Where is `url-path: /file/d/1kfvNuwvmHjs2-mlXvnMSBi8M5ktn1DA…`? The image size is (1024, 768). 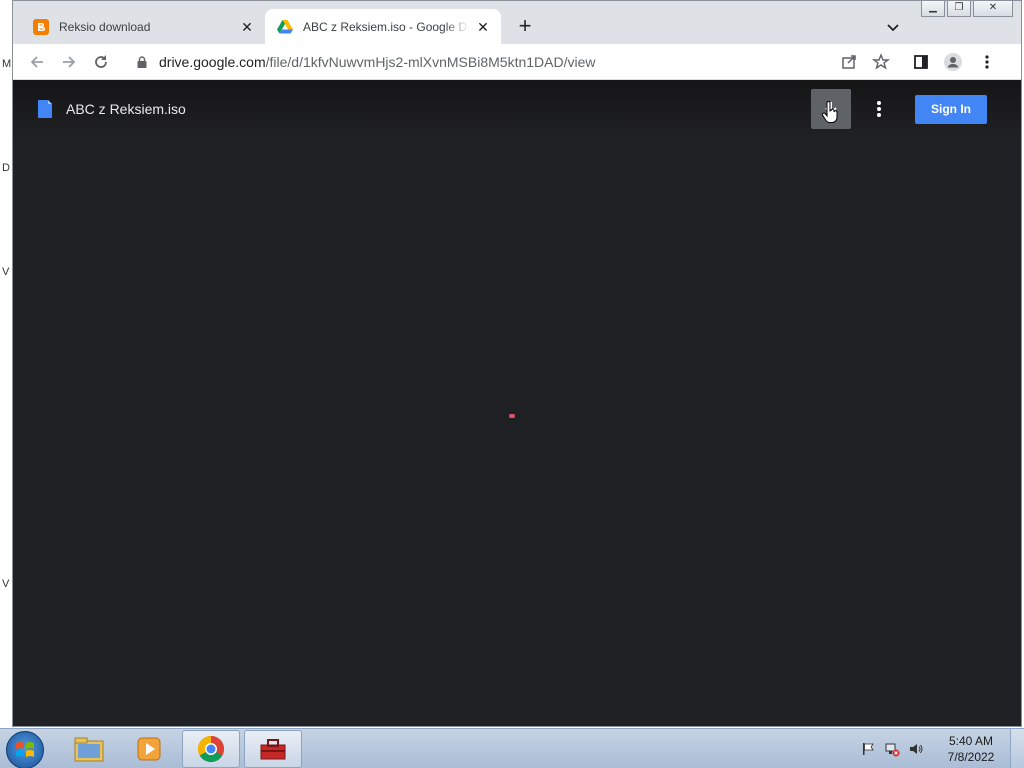
url-path: /file/d/1kfvNuwvmHjs2-mlXvnMSBi8M5ktn1DA… is located at coordinates (430, 62).